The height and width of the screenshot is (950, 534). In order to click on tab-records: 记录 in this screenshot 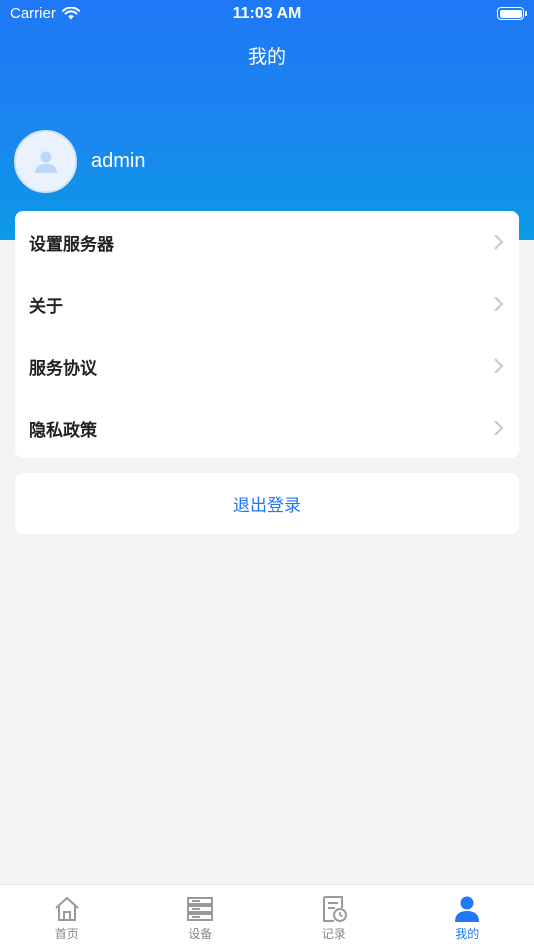, I will do `click(334, 917)`.